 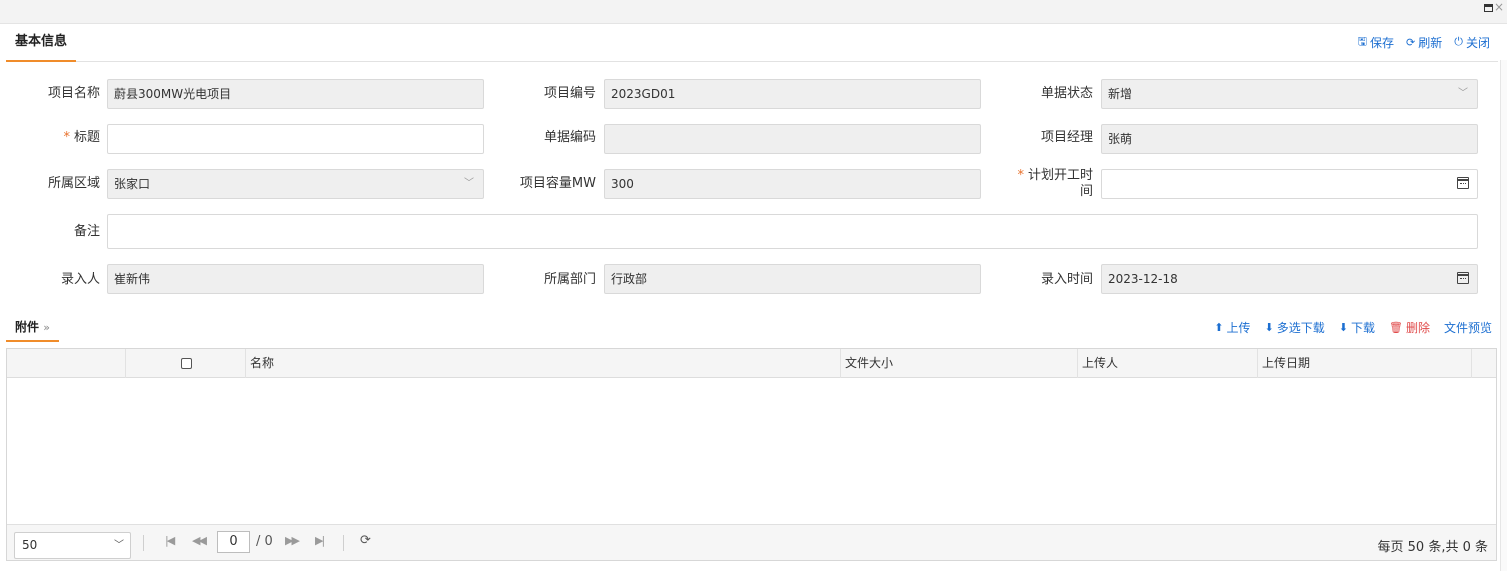 What do you see at coordinates (132, 184) in the screenshot?
I see `region-value: 张家口` at bounding box center [132, 184].